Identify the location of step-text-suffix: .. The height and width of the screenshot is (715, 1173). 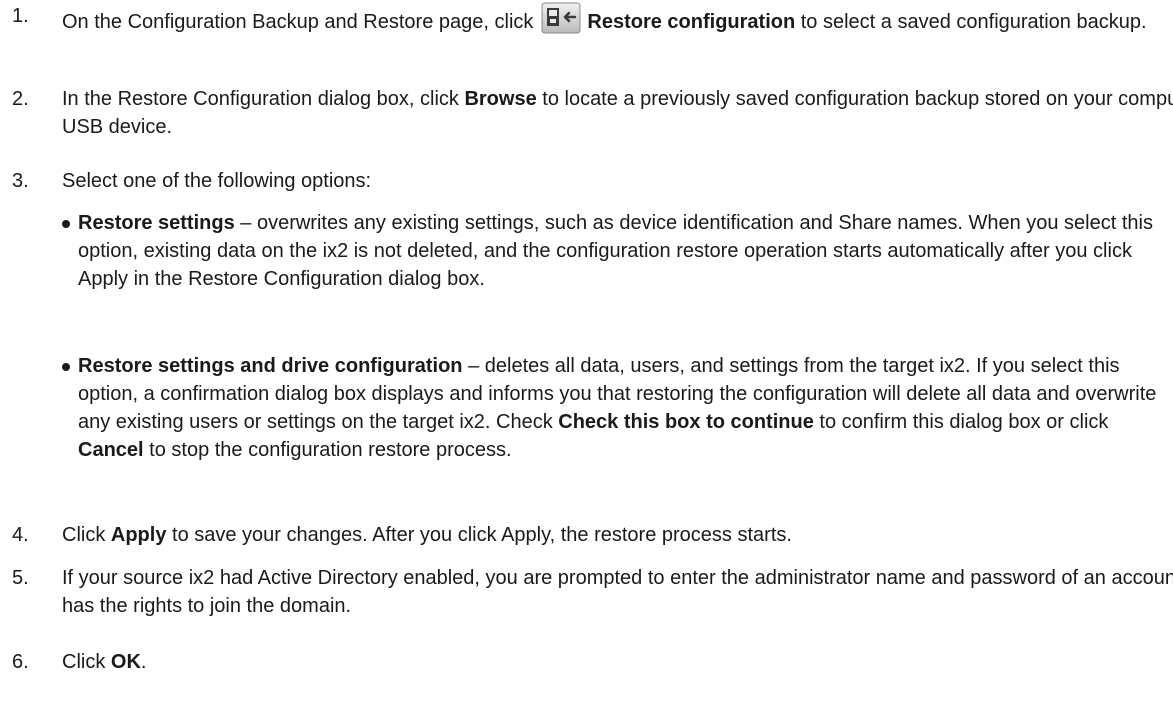
(143, 662).